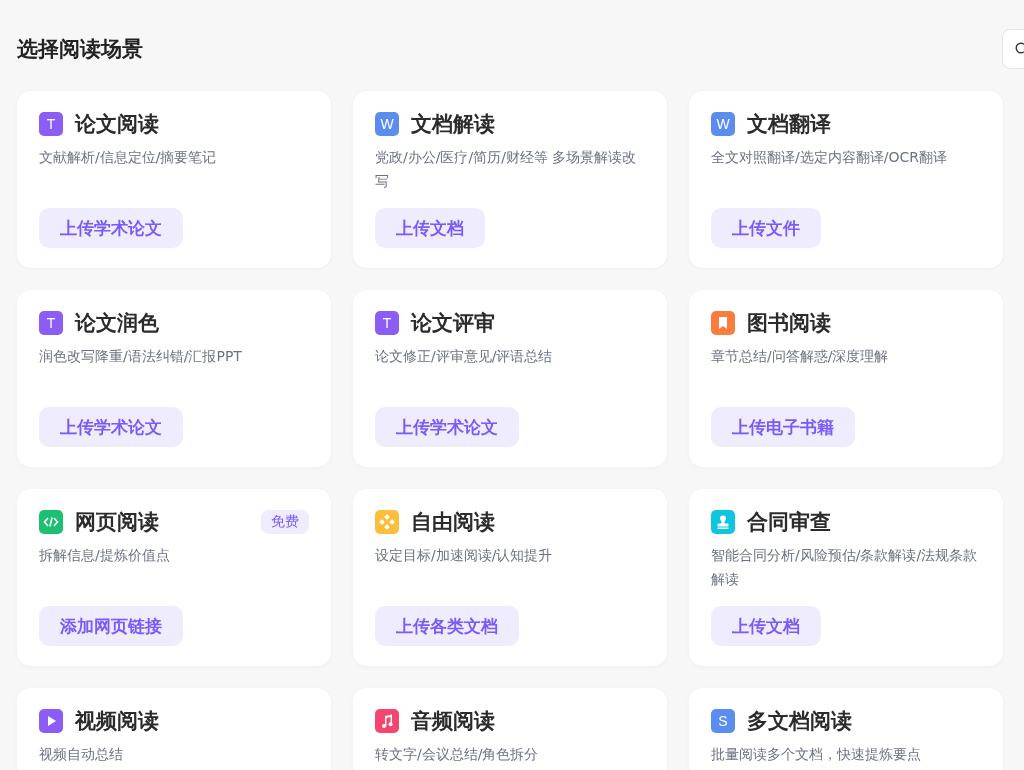 This screenshot has width=1024, height=770. I want to click on scenario-card: T 论文润色 润色改写降重/语法纠错/汇报PPT 上传学术论文, so click(174, 378).